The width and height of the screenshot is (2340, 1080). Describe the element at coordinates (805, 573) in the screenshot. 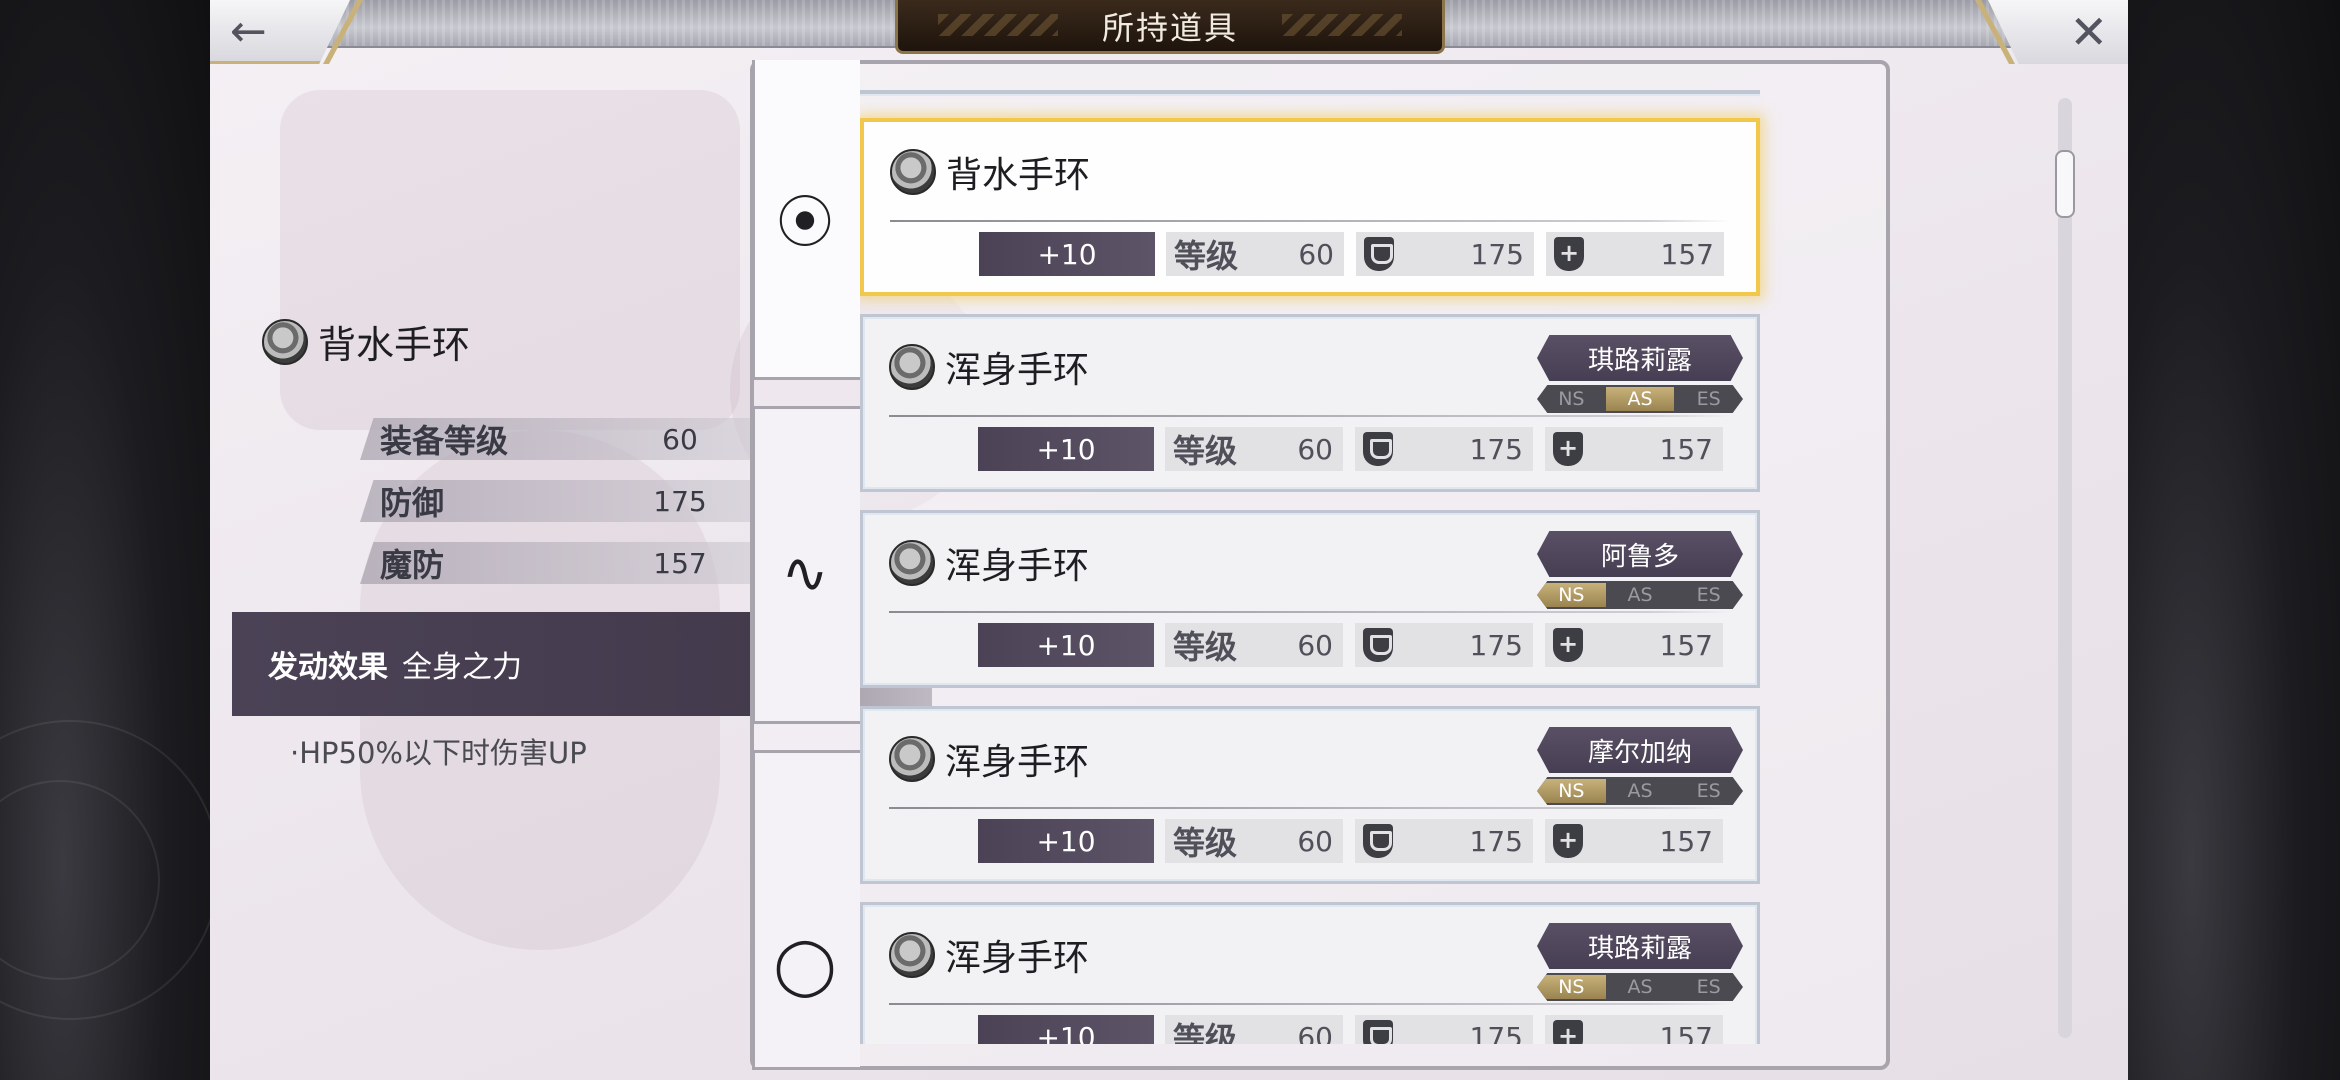

I see `necklace-icon: ∿` at that location.